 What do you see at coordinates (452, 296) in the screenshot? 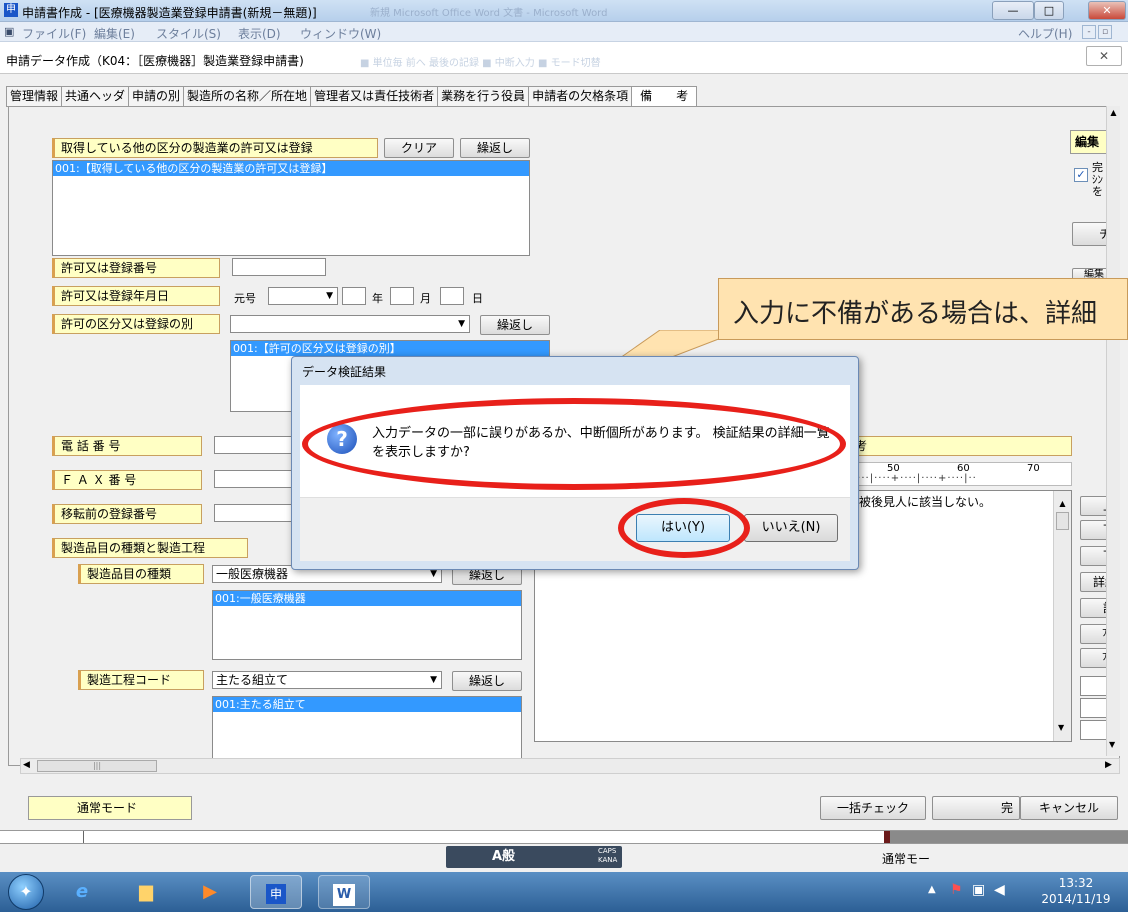
I see `day-input` at bounding box center [452, 296].